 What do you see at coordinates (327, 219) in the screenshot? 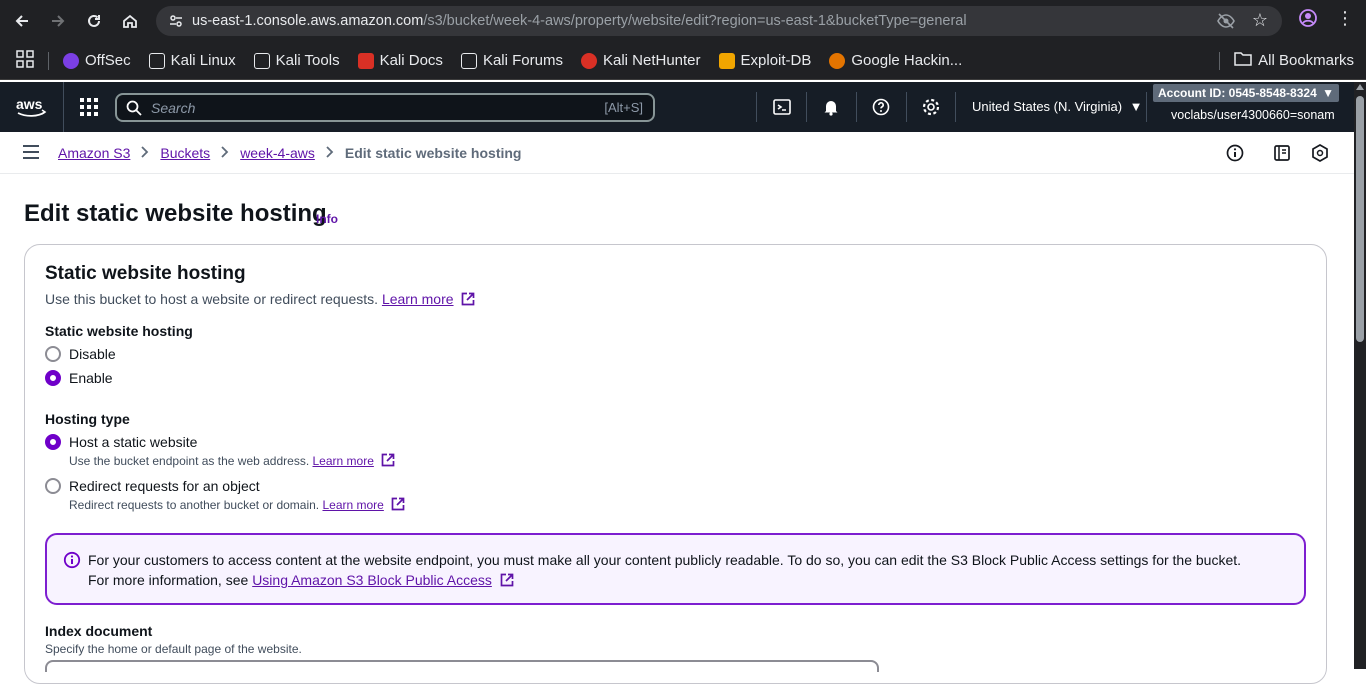
I see `info-link: Info` at bounding box center [327, 219].